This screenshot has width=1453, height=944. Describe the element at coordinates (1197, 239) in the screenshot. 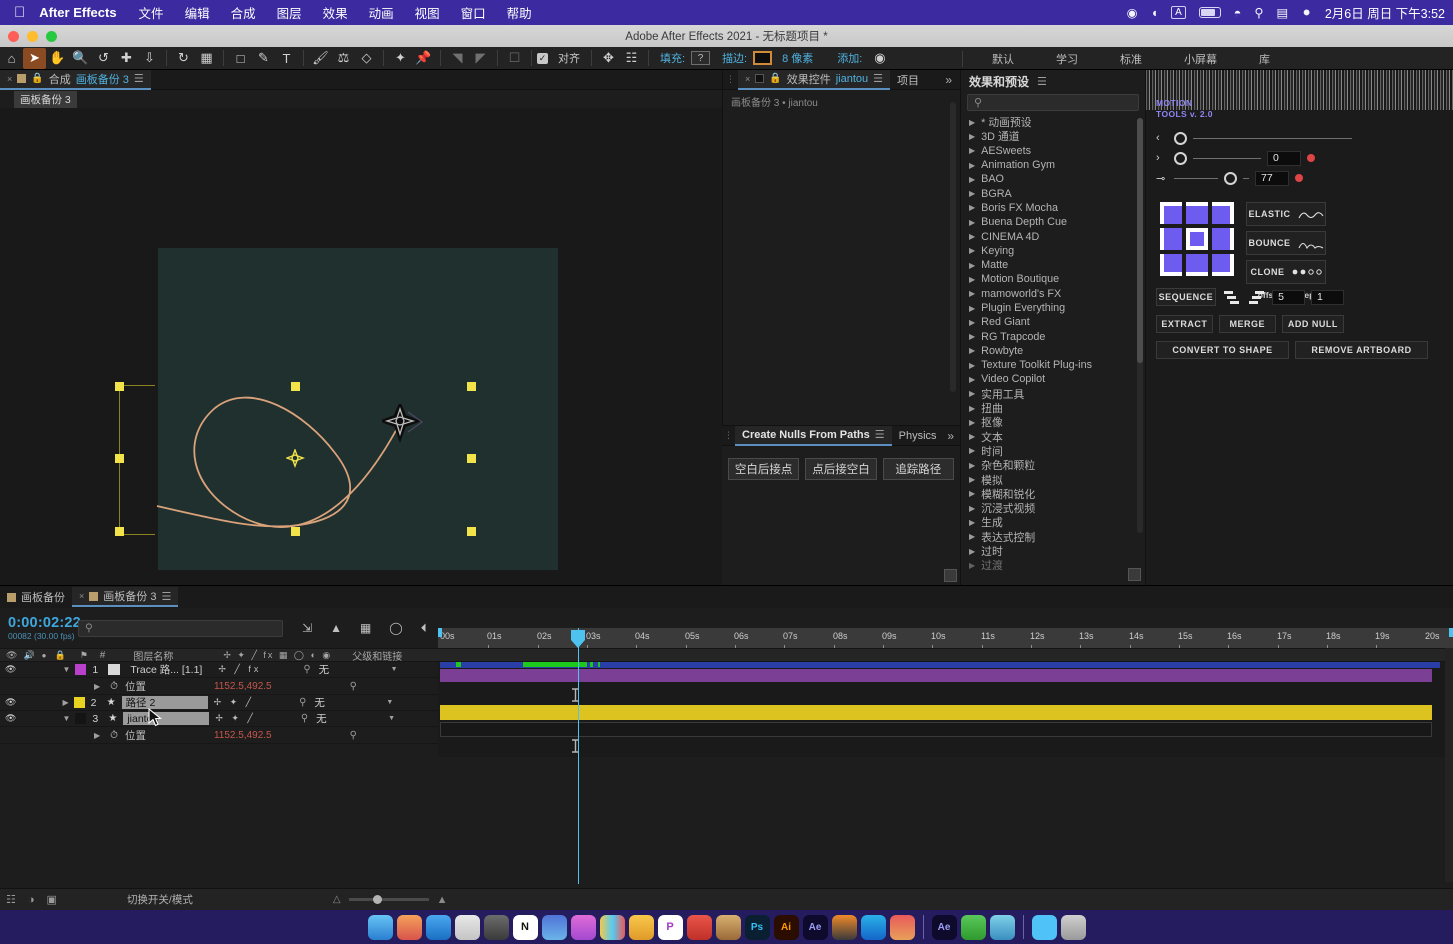

I see `alignment-grid` at that location.